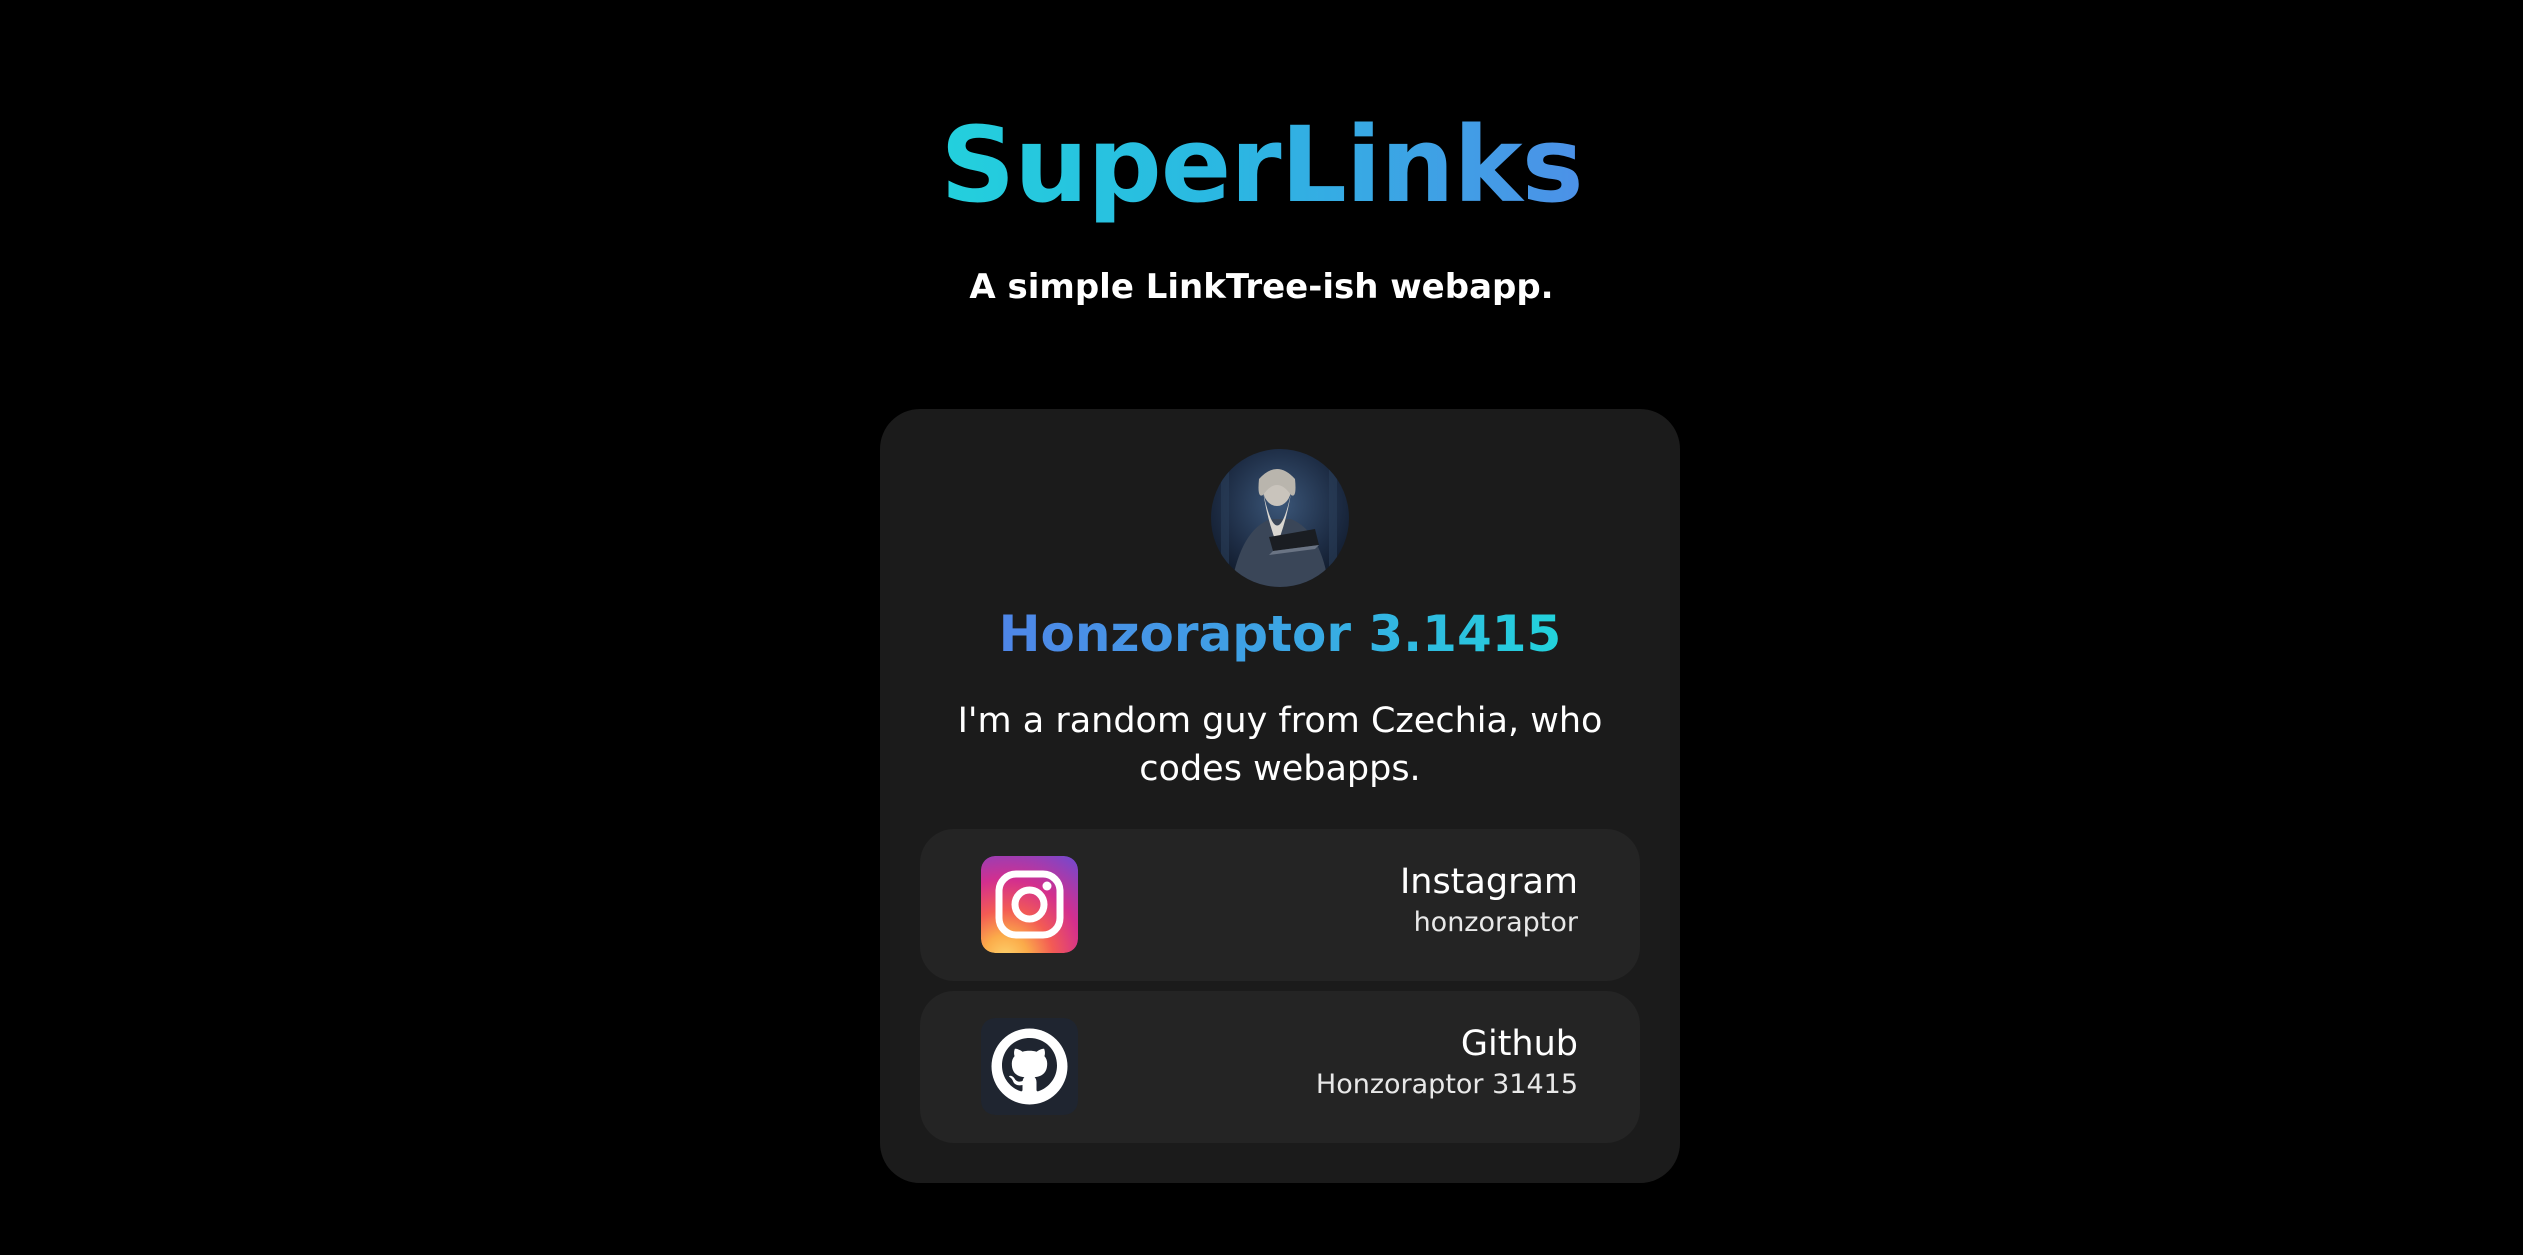 The image size is (2523, 1255). Describe the element at coordinates (1029, 904) in the screenshot. I see `instagram-icon` at that location.